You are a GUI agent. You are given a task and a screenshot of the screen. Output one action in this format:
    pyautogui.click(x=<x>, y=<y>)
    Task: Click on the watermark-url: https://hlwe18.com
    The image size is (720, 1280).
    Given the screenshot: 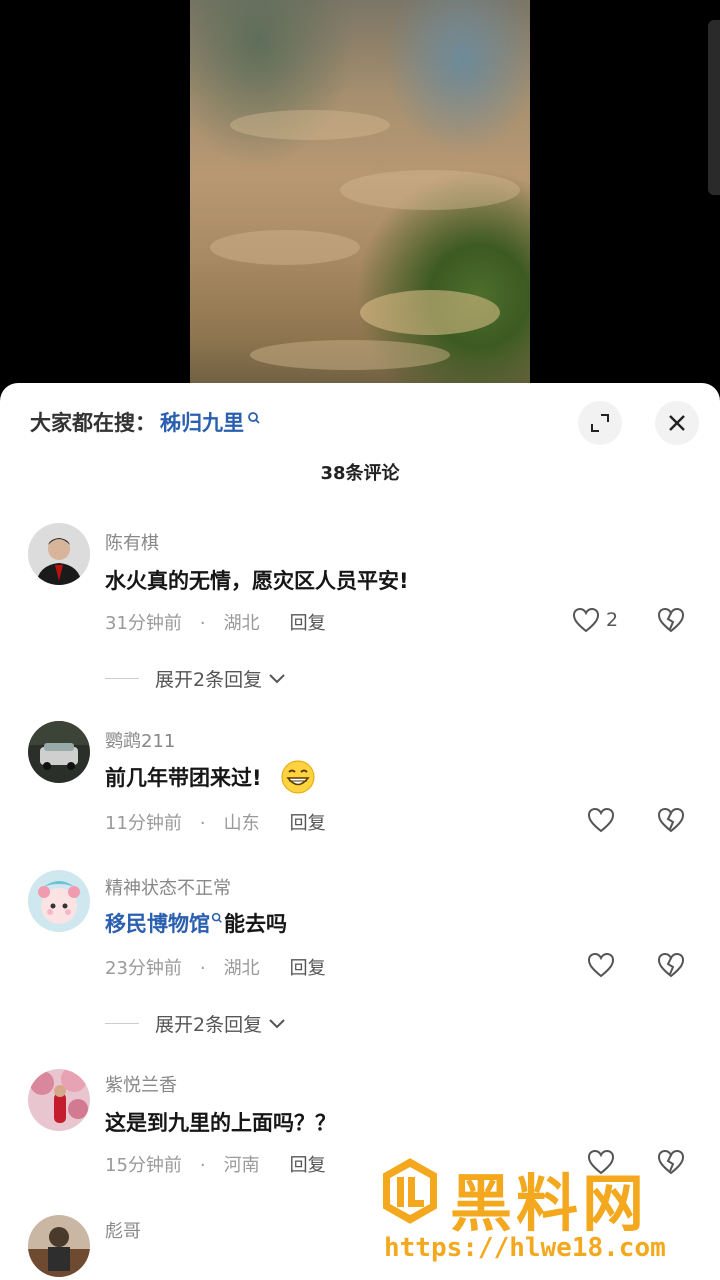 What is the action you would take?
    pyautogui.click(x=525, y=1248)
    